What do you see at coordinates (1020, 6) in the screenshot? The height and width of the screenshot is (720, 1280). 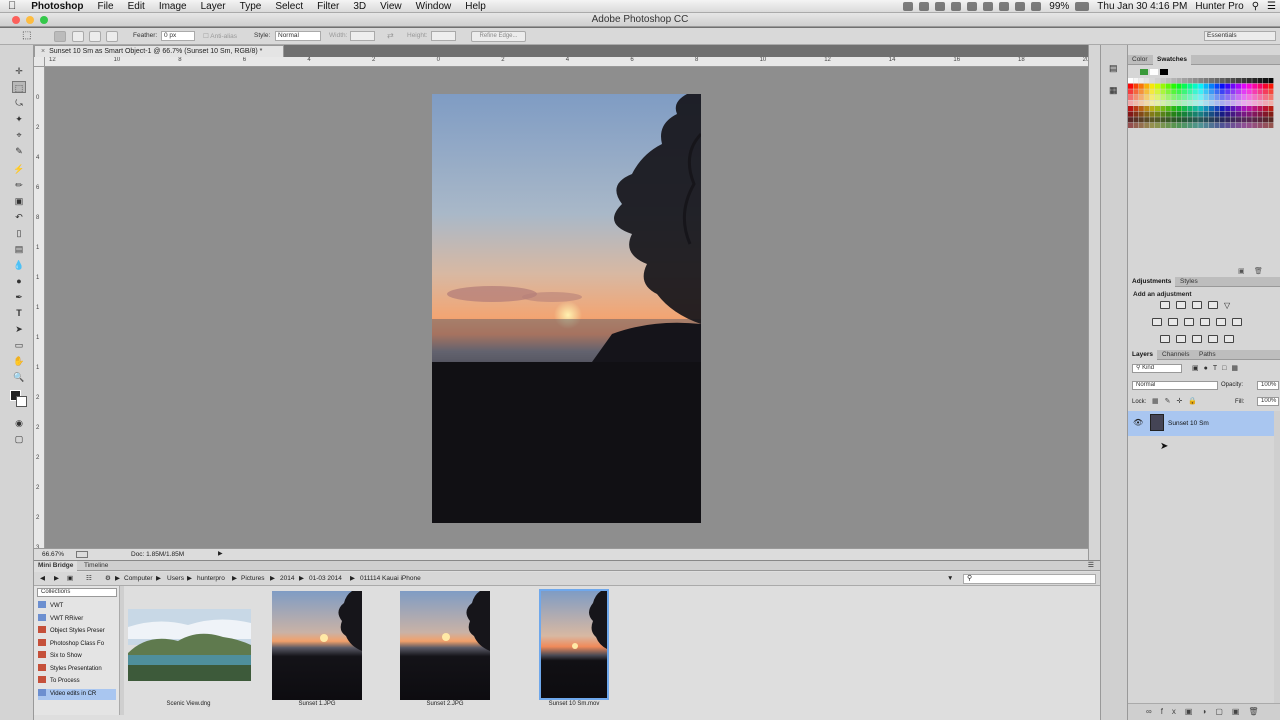 I see `wifi-icon` at bounding box center [1020, 6].